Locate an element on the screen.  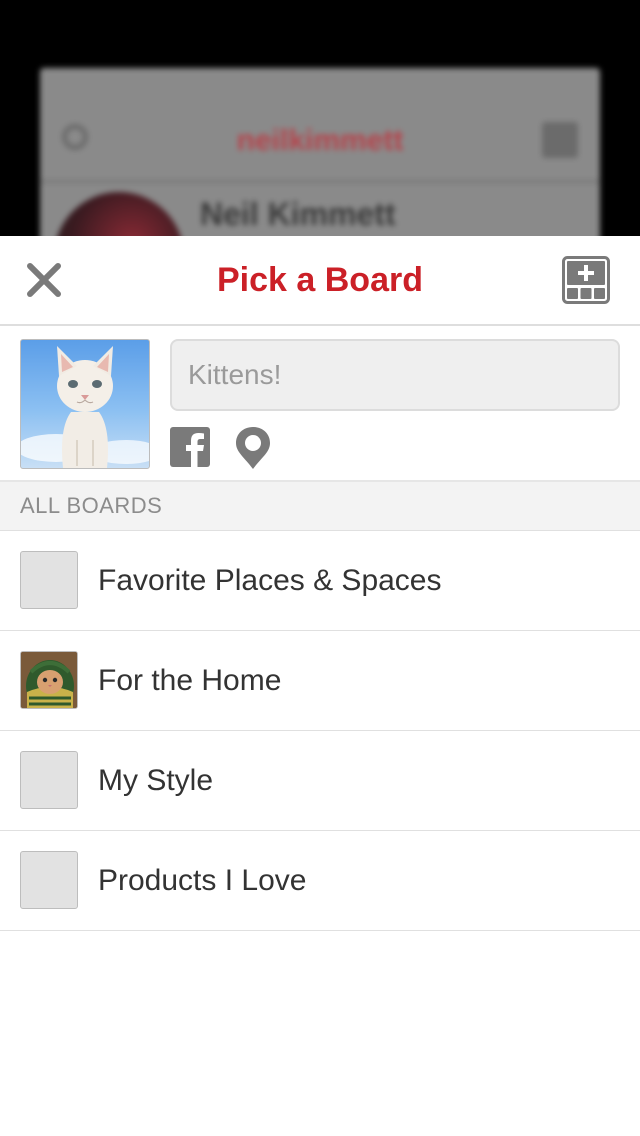
board-item-my-style: My Style is located at coordinates (320, 781).